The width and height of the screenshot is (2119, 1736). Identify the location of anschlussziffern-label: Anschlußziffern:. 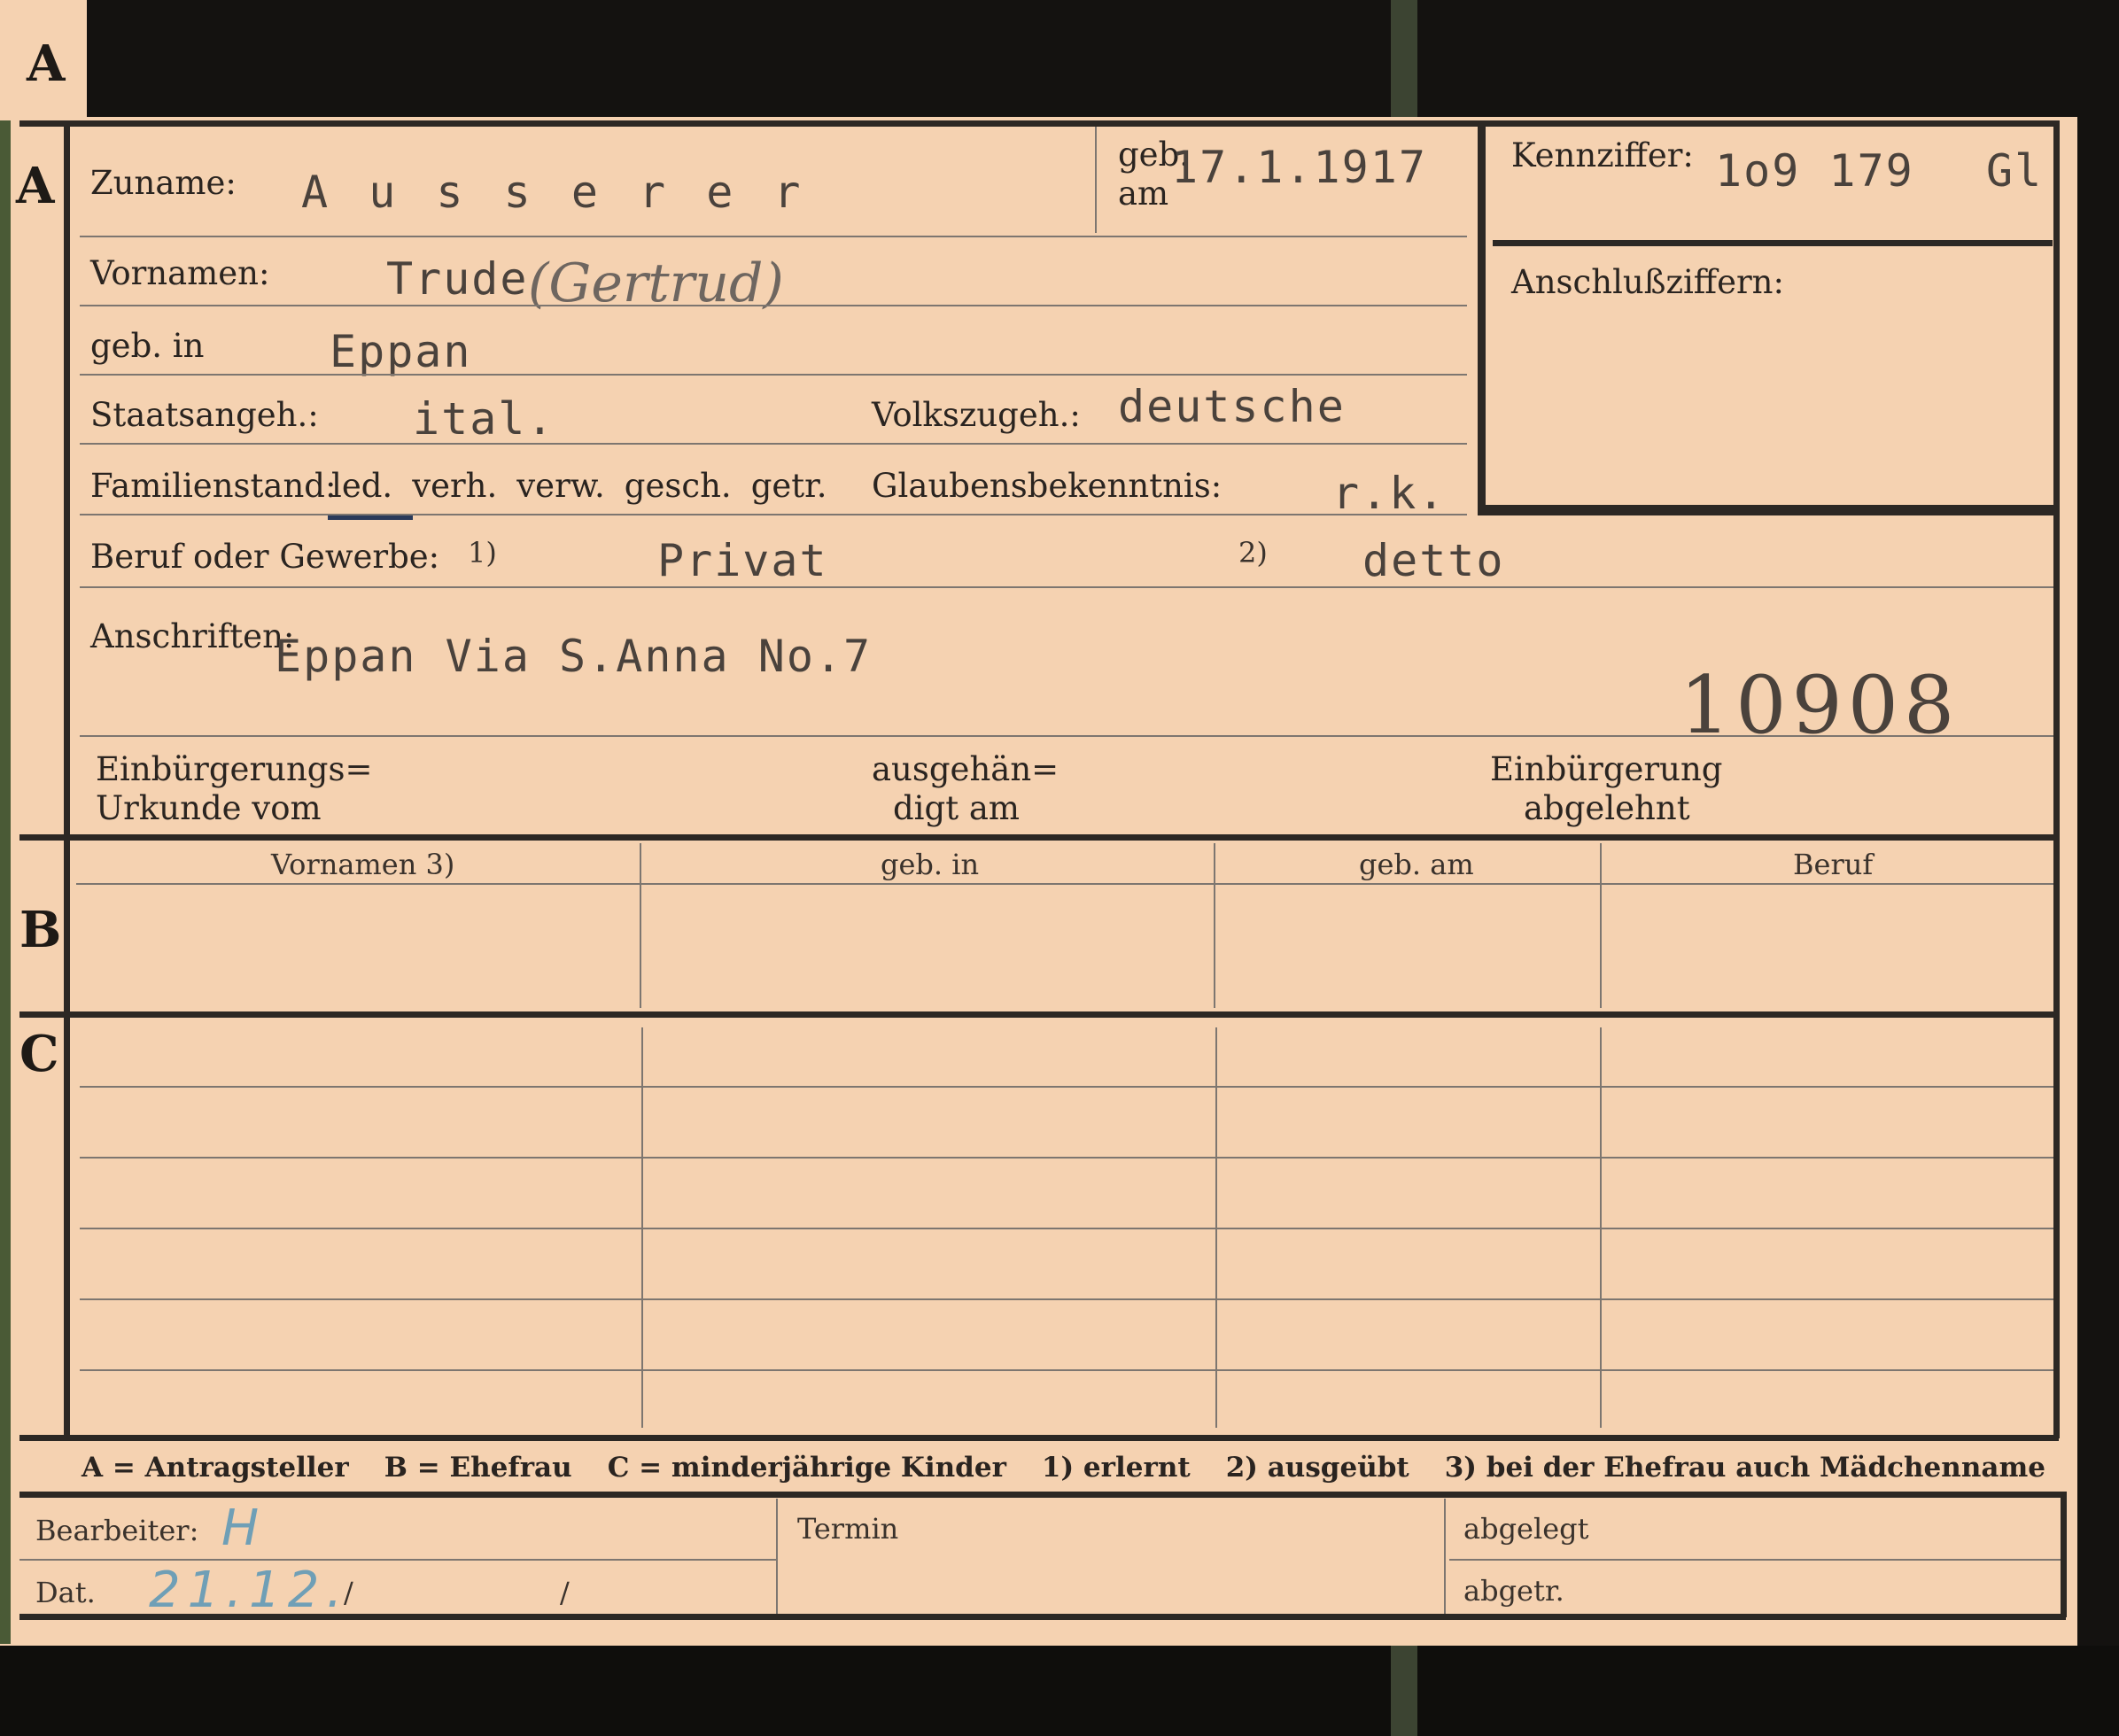
(1647, 282).